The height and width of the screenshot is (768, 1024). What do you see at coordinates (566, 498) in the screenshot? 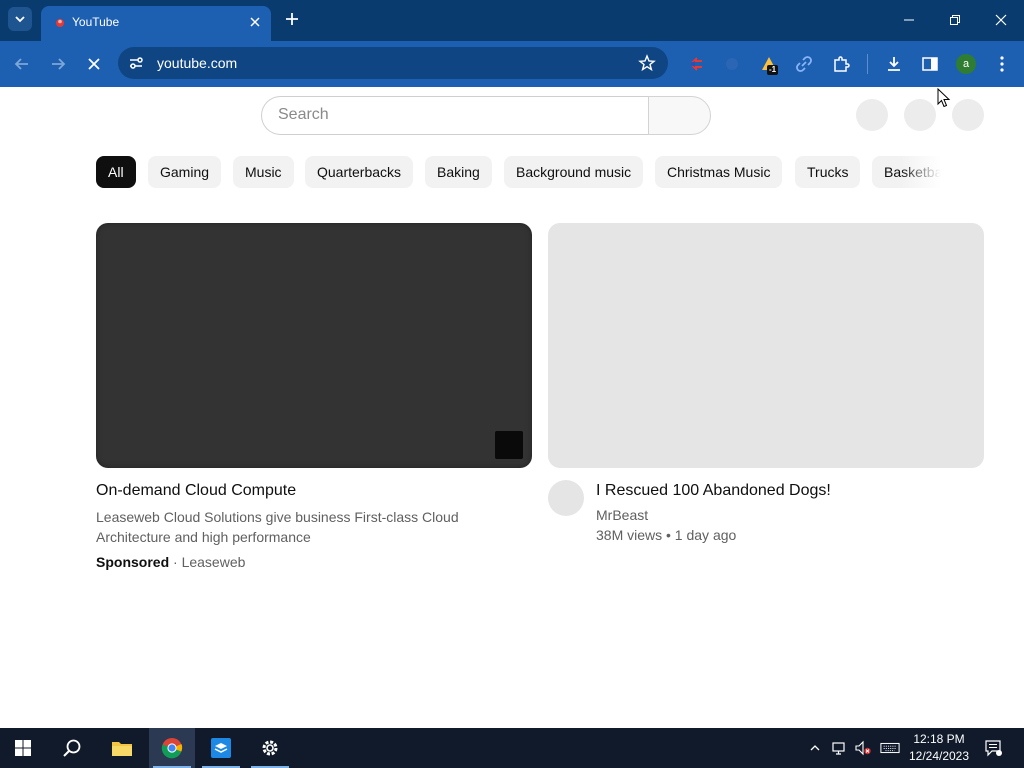
I see `channel-avatar` at bounding box center [566, 498].